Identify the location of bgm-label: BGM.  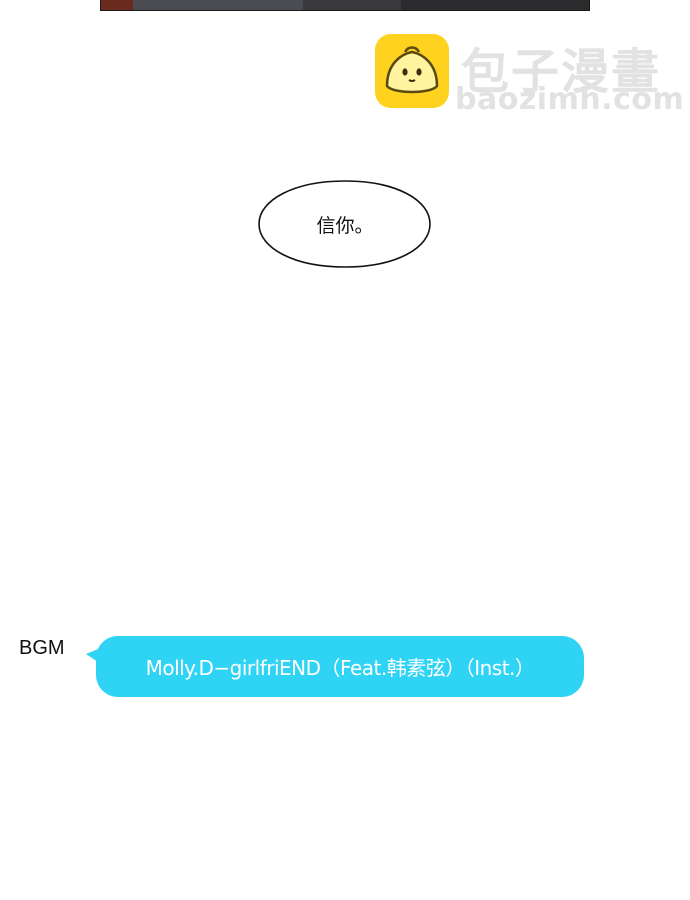
(42, 648).